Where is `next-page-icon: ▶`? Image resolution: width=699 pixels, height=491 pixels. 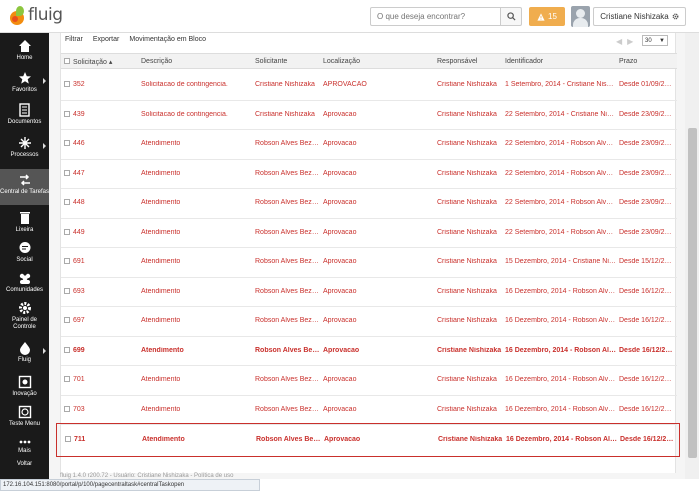
next-page-icon: ▶ is located at coordinates (630, 41).